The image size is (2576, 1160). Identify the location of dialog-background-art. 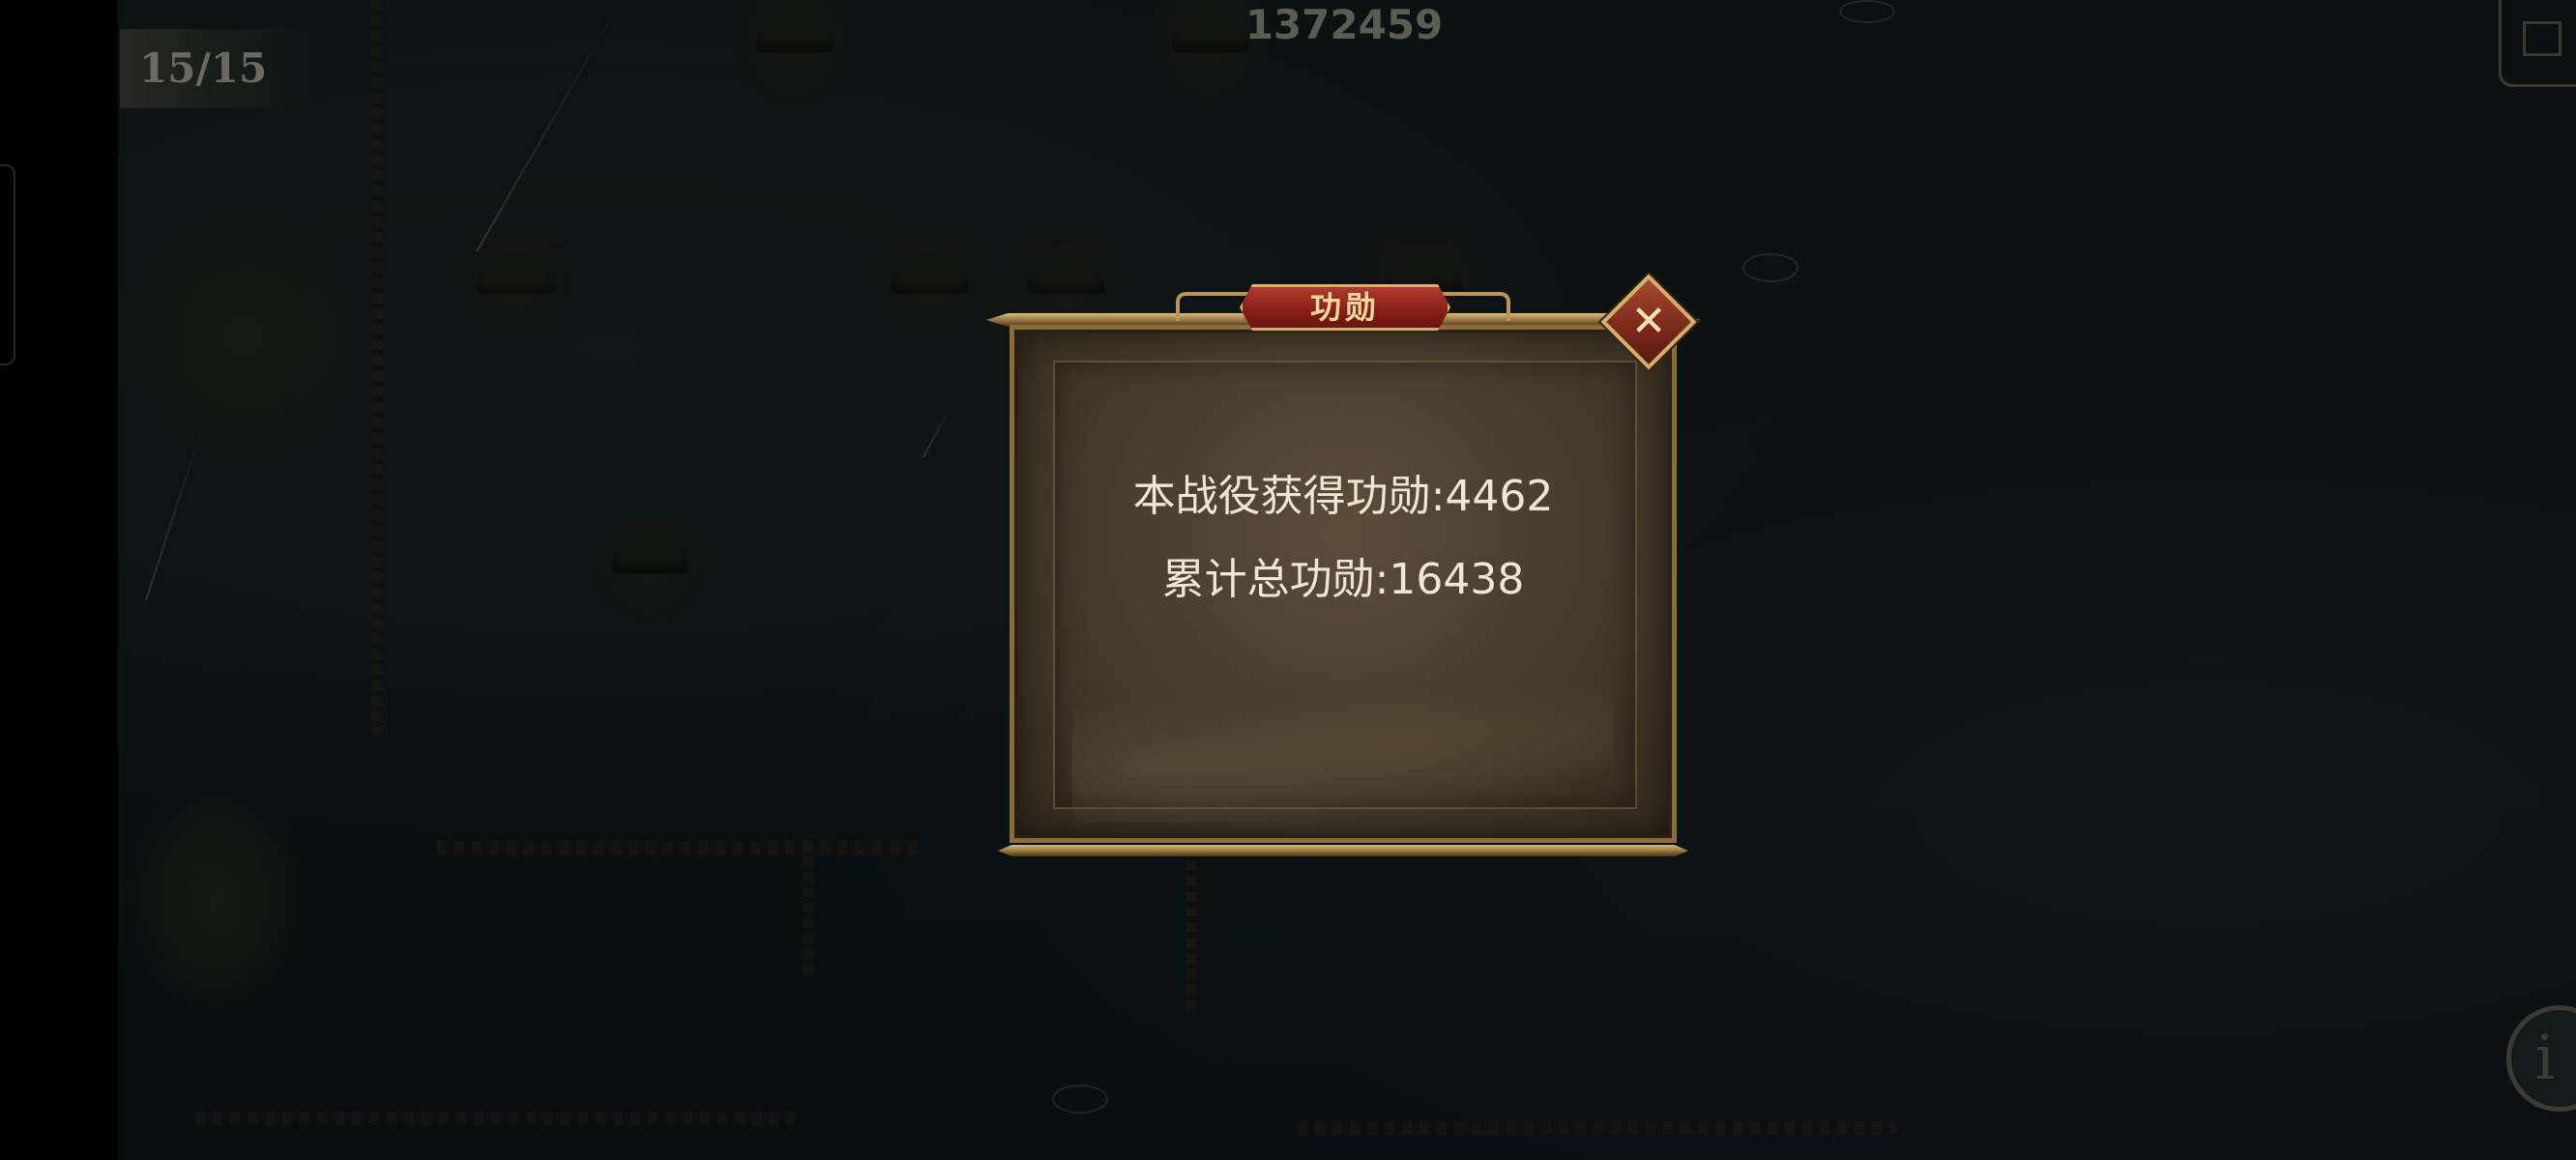
(1343, 731).